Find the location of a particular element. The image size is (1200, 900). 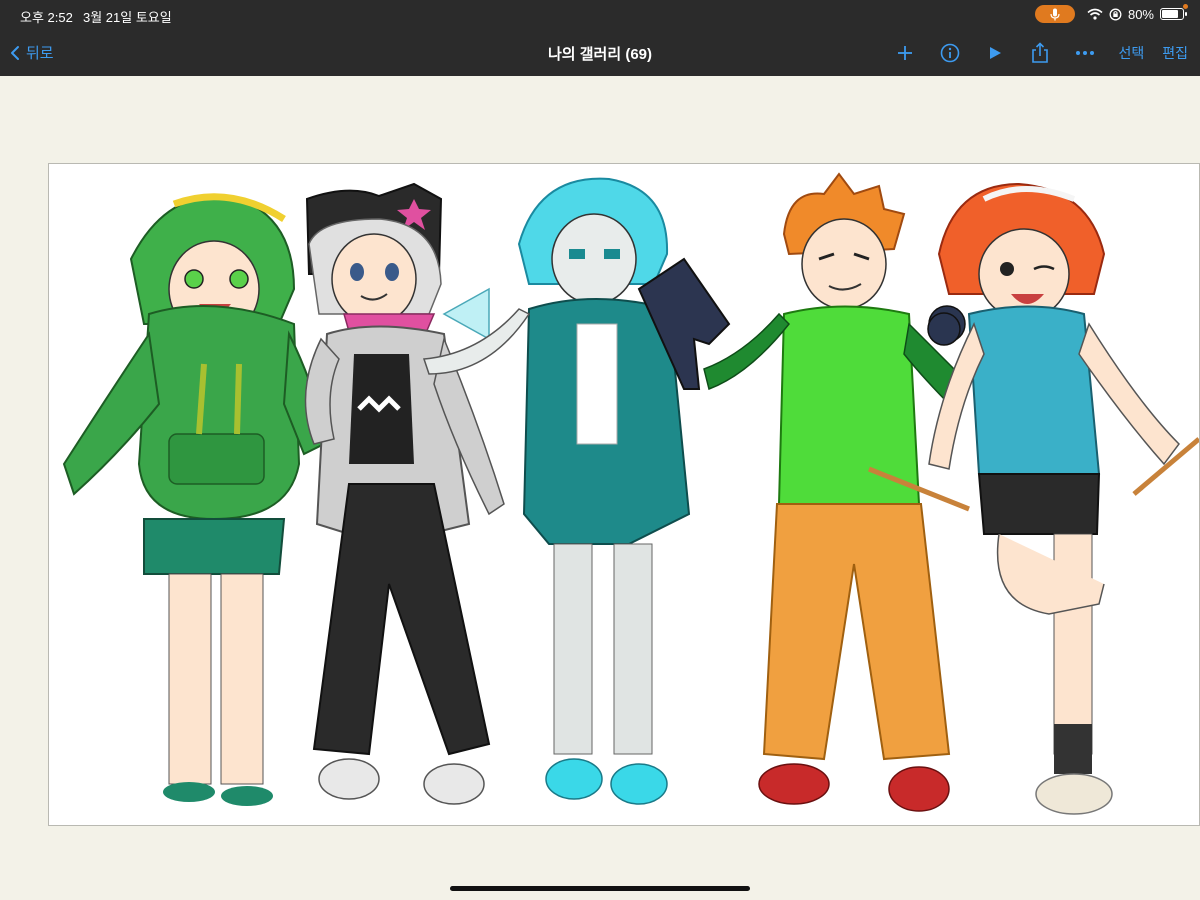

chevron-left-icon is located at coordinates (15, 52).